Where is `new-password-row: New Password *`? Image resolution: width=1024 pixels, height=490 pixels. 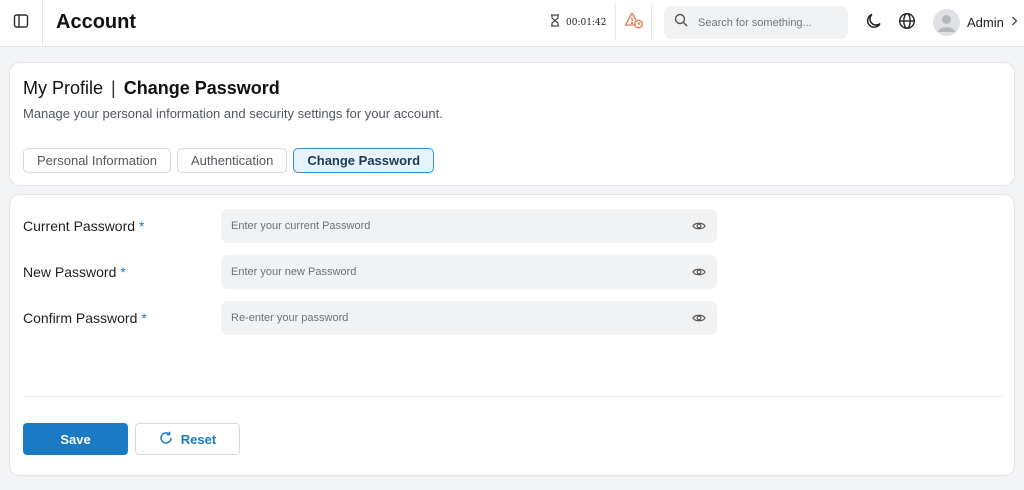
new-password-row: New Password * is located at coordinates (370, 272).